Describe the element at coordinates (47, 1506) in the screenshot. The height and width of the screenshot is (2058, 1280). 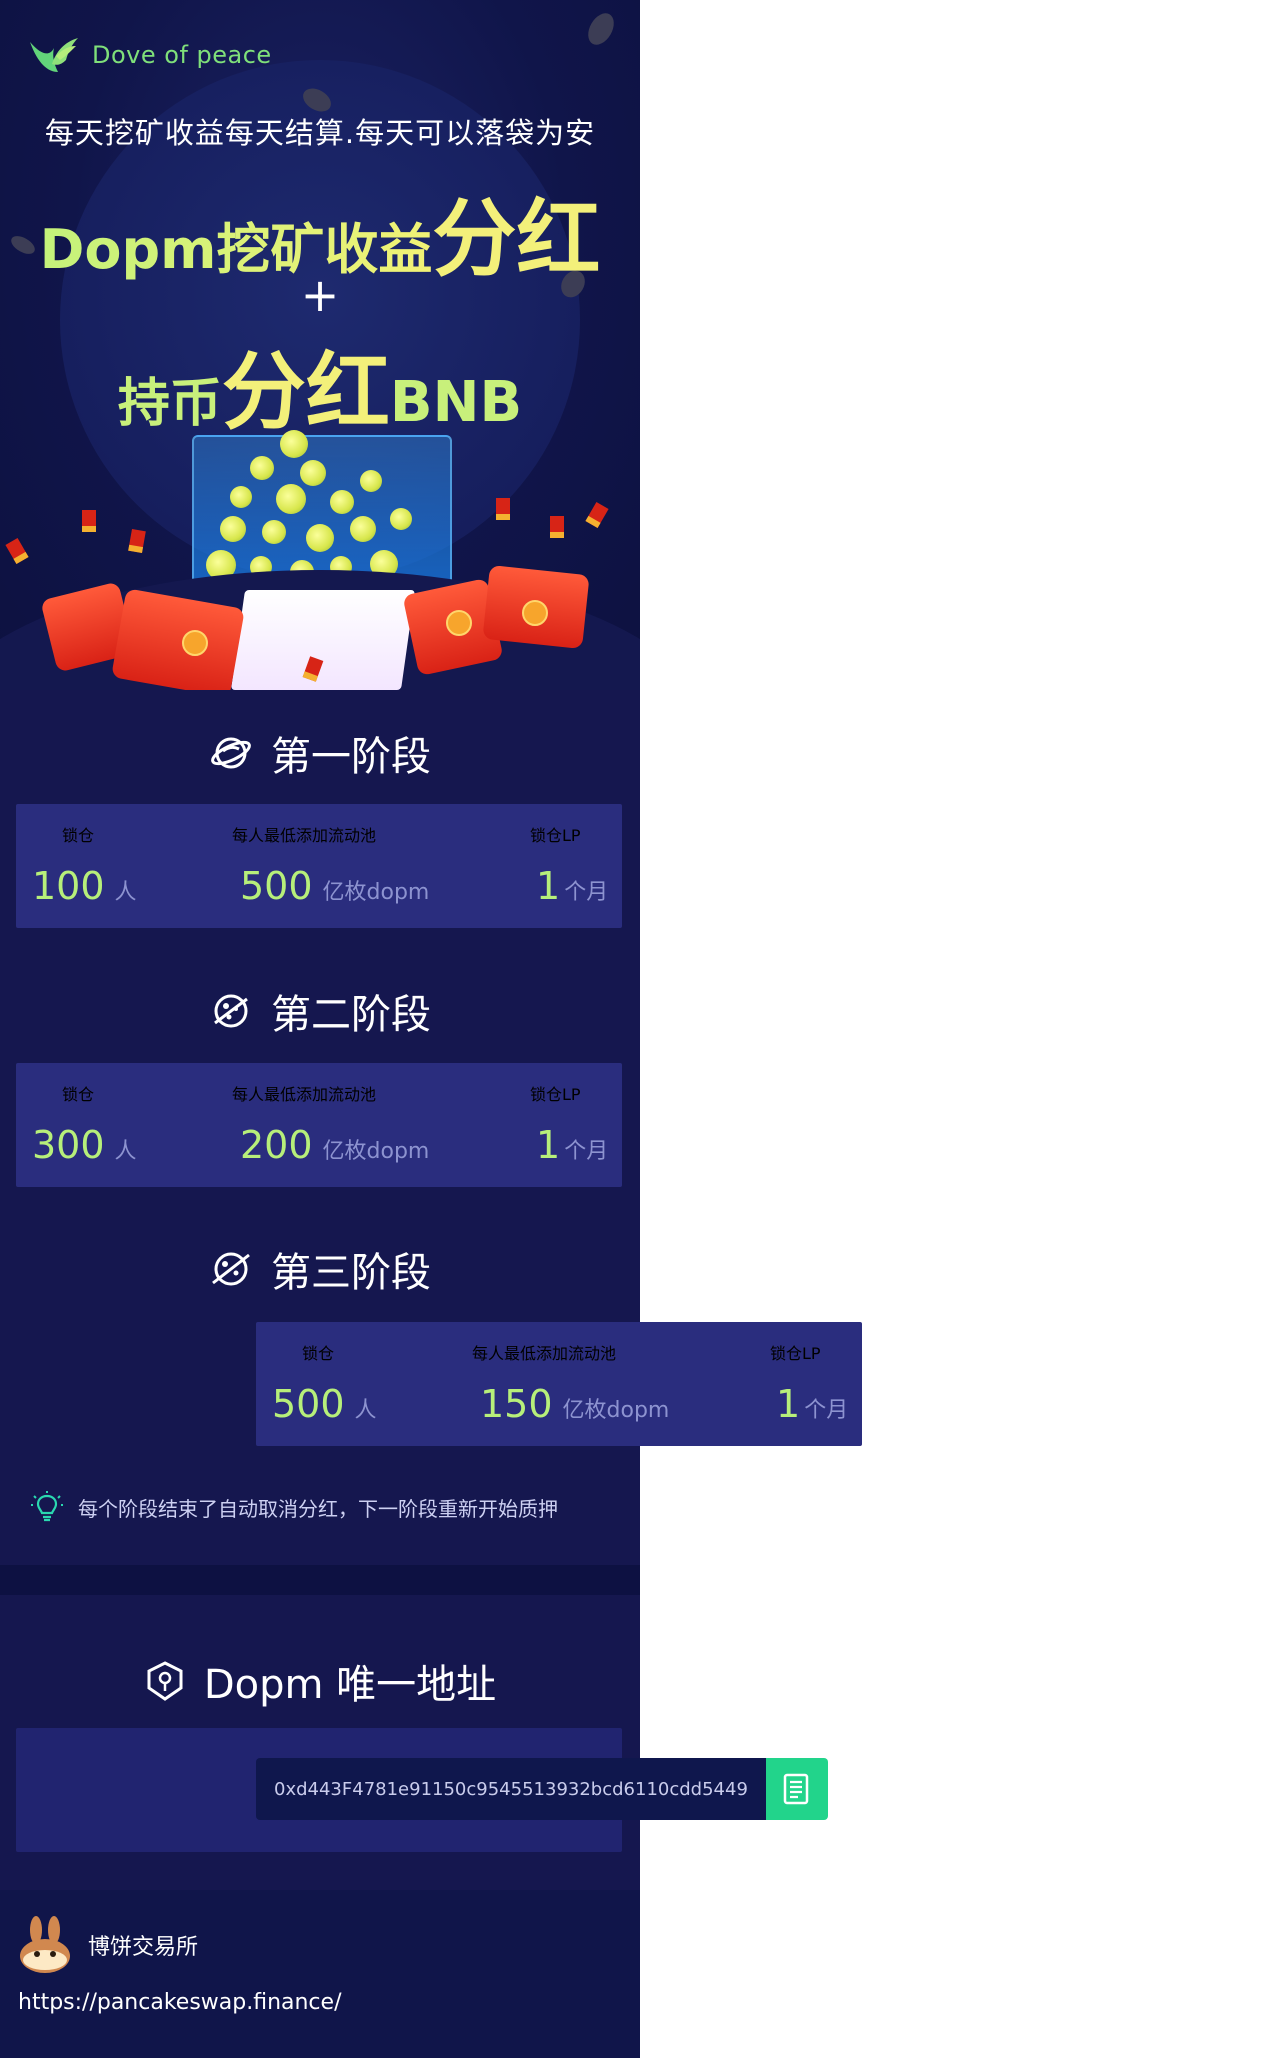
I see `lightbulb-icon` at that location.